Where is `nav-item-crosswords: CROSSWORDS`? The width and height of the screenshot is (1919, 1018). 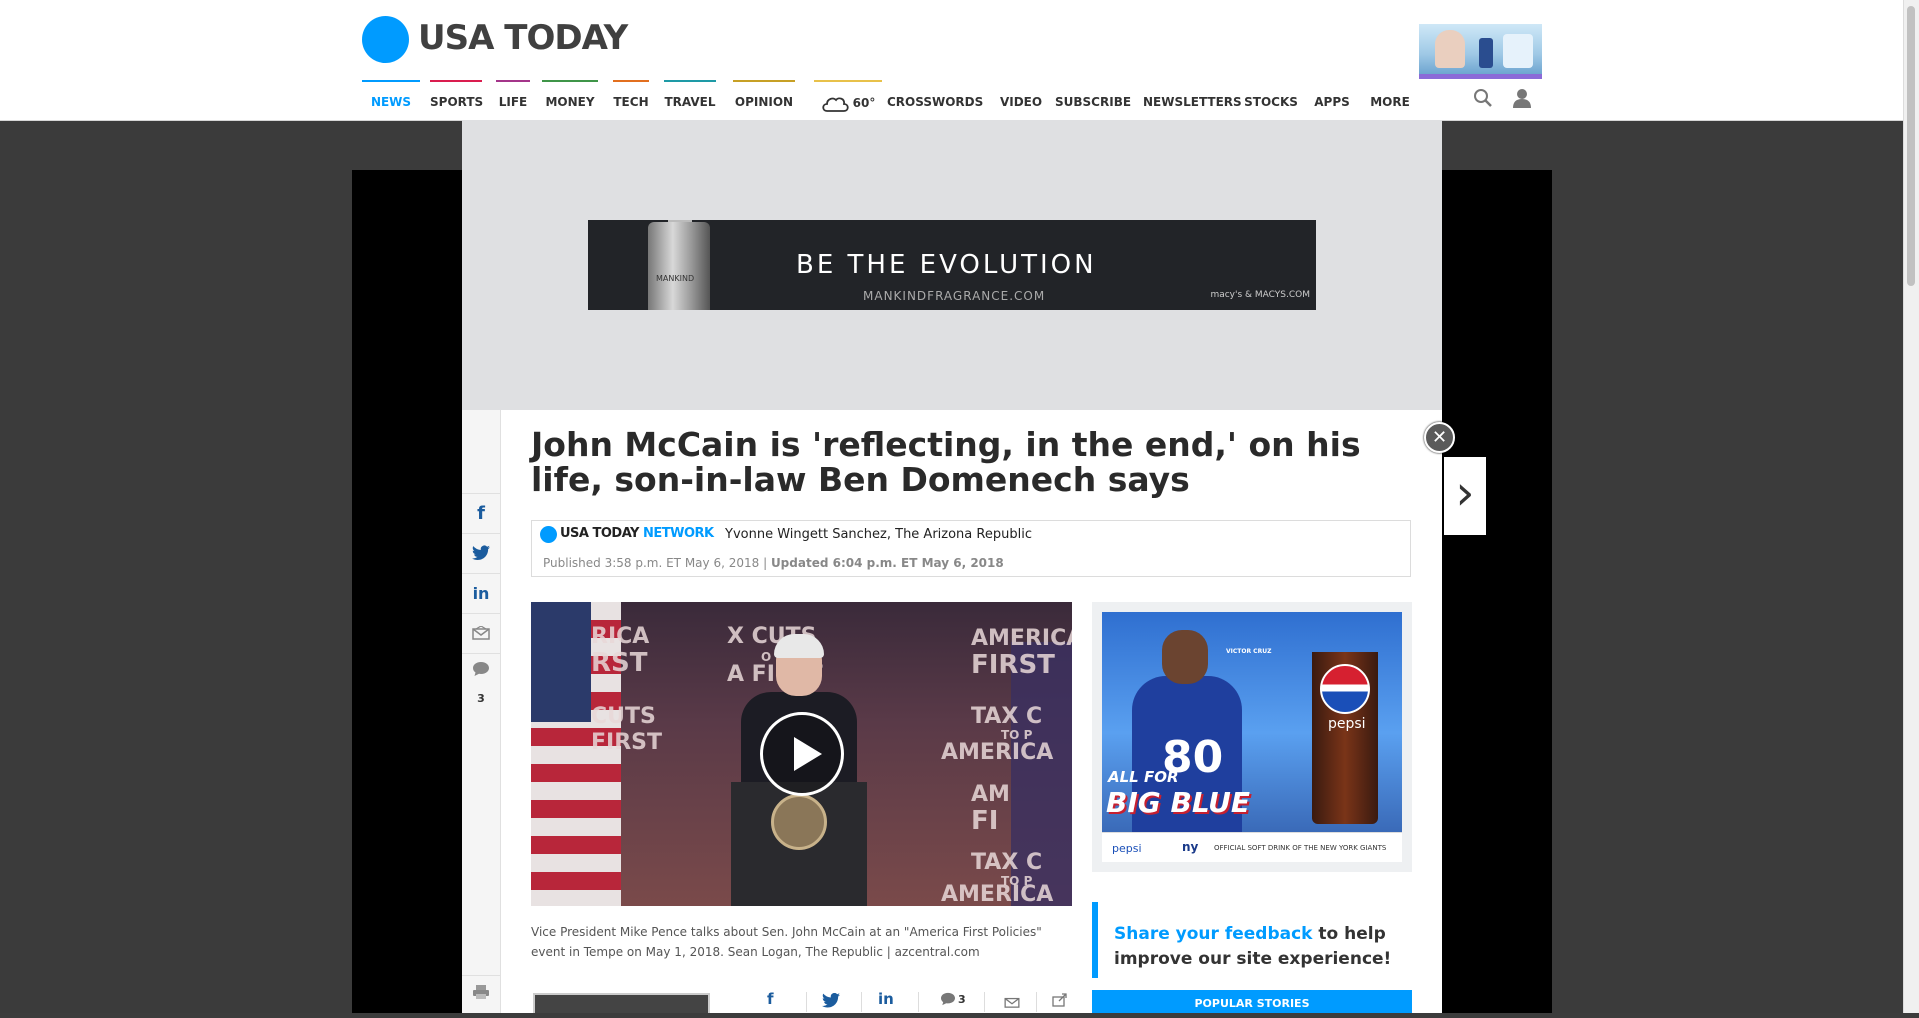 nav-item-crosswords: CROSSWORDS is located at coordinates (935, 100).